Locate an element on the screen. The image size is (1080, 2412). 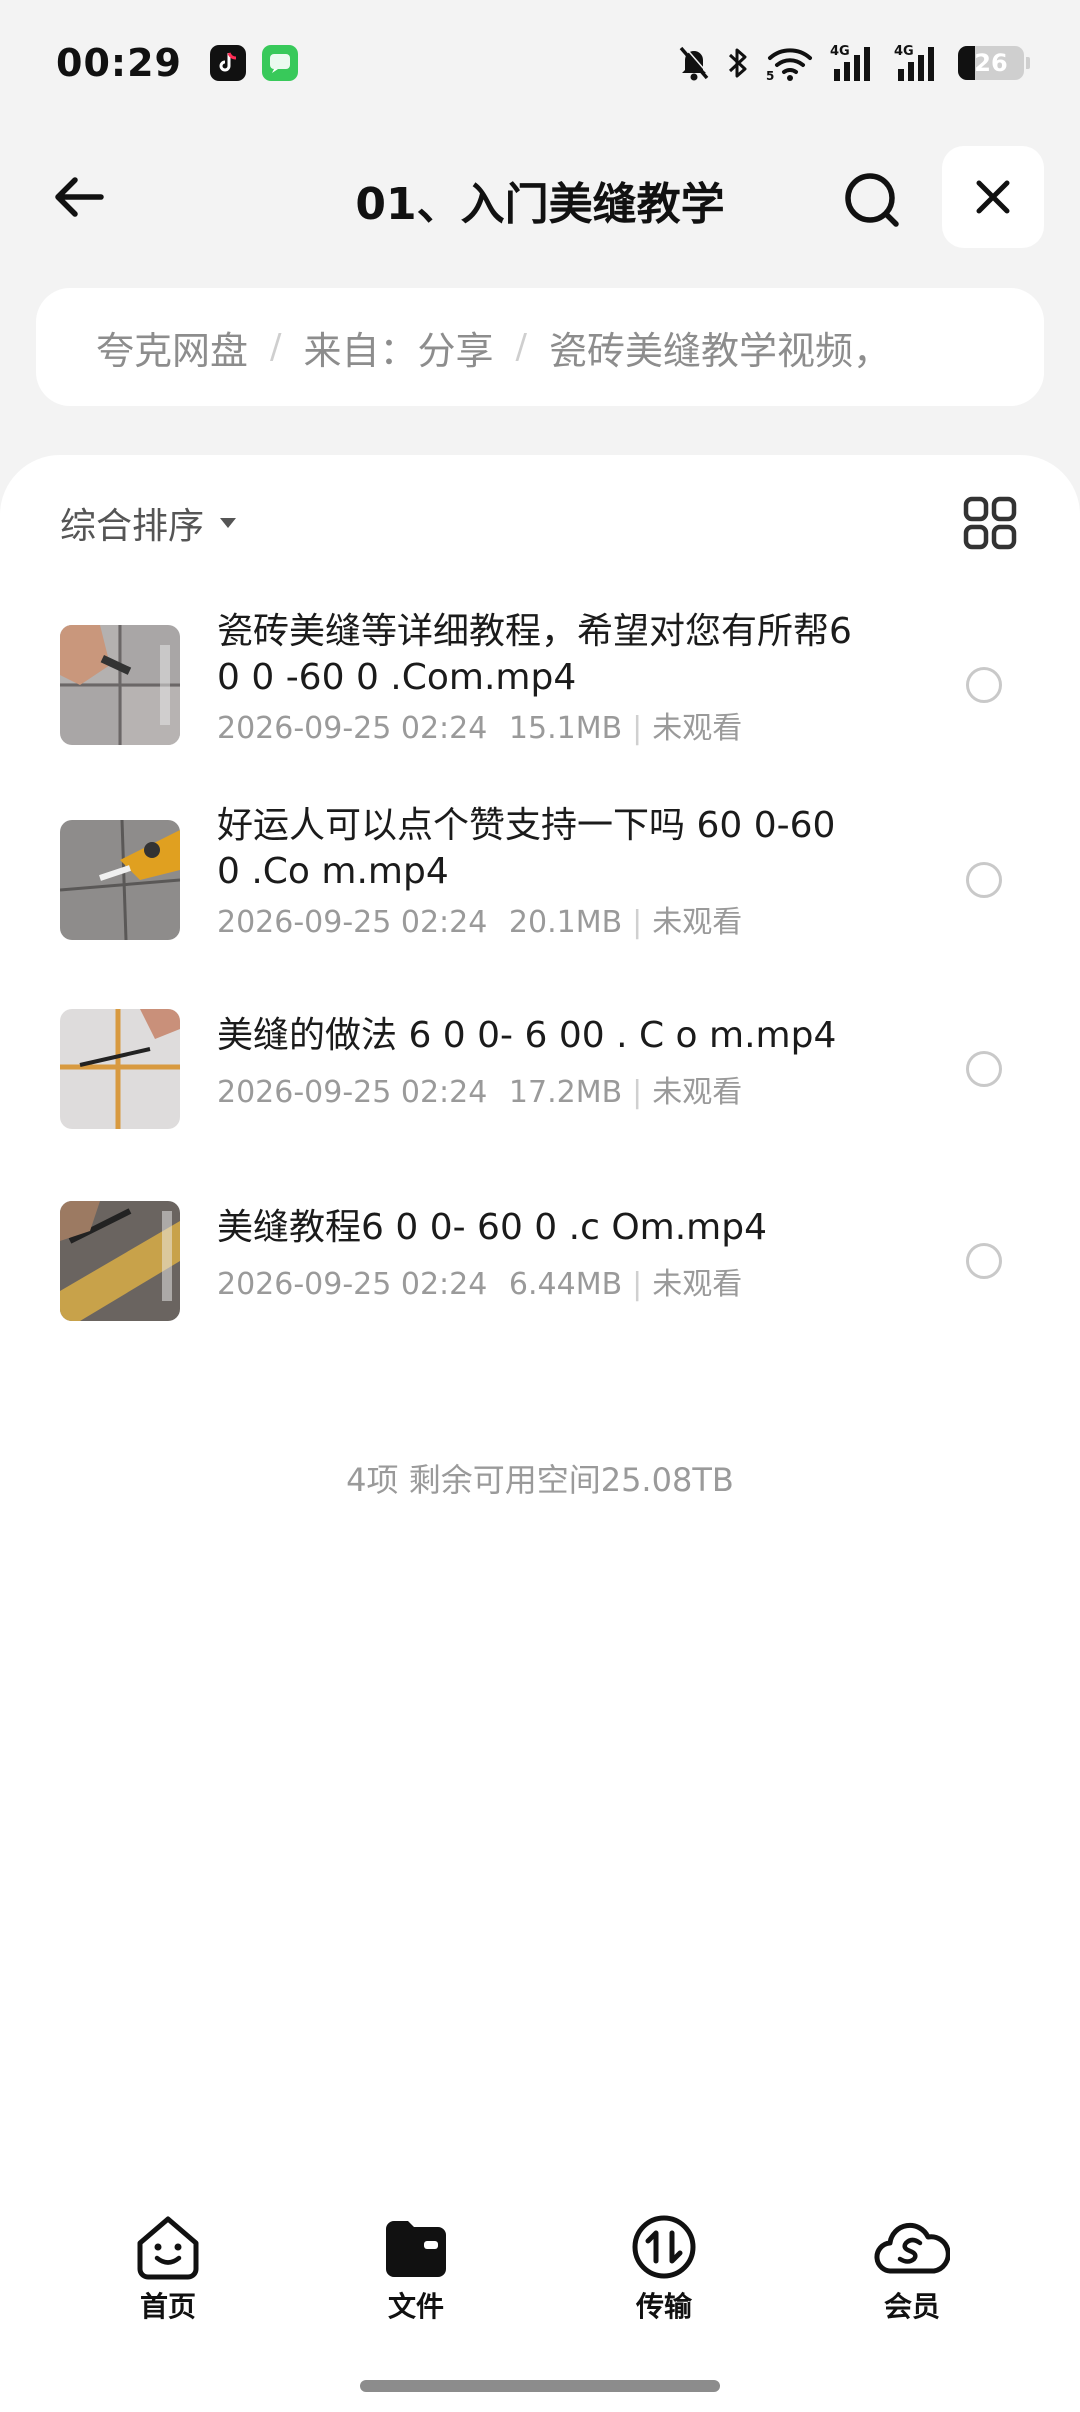
file-meta: 2026-09-25 02:24 15.1MB | 未观看 is located at coordinates (537, 725).